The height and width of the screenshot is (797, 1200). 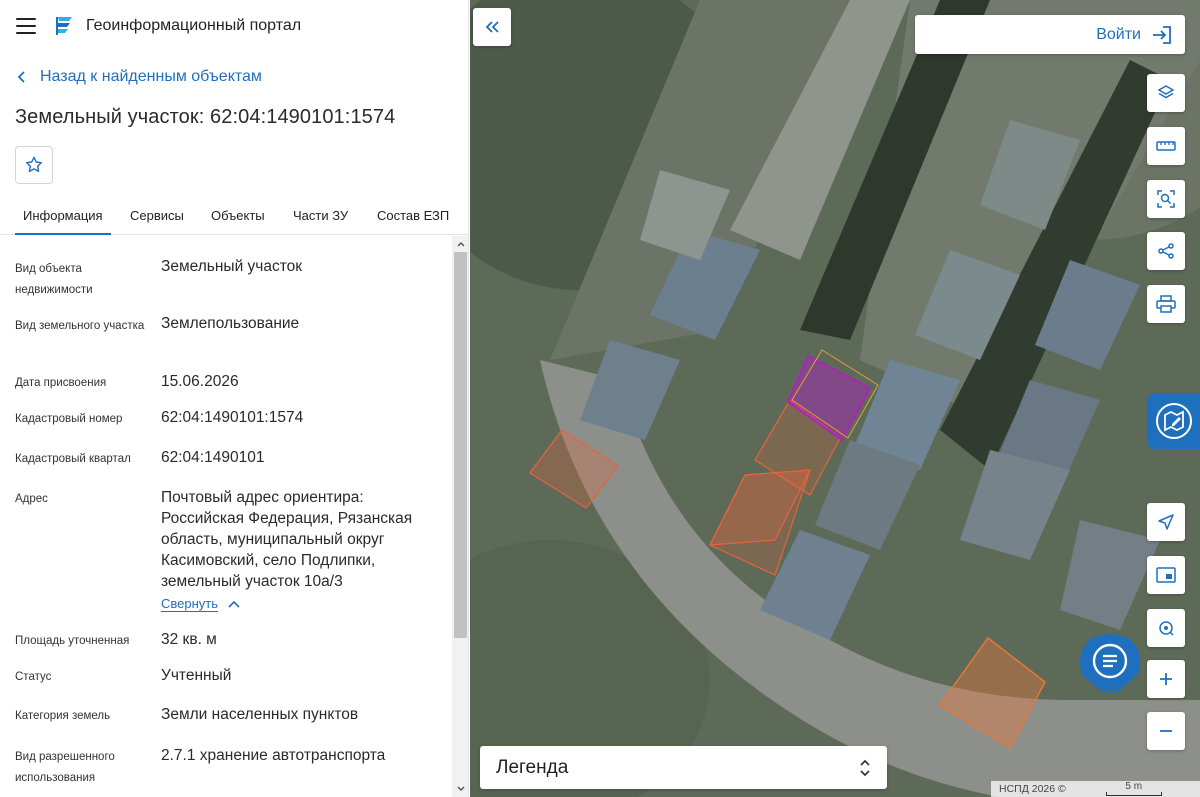 I want to click on coordinate-search-button, so click(x=1166, y=628).